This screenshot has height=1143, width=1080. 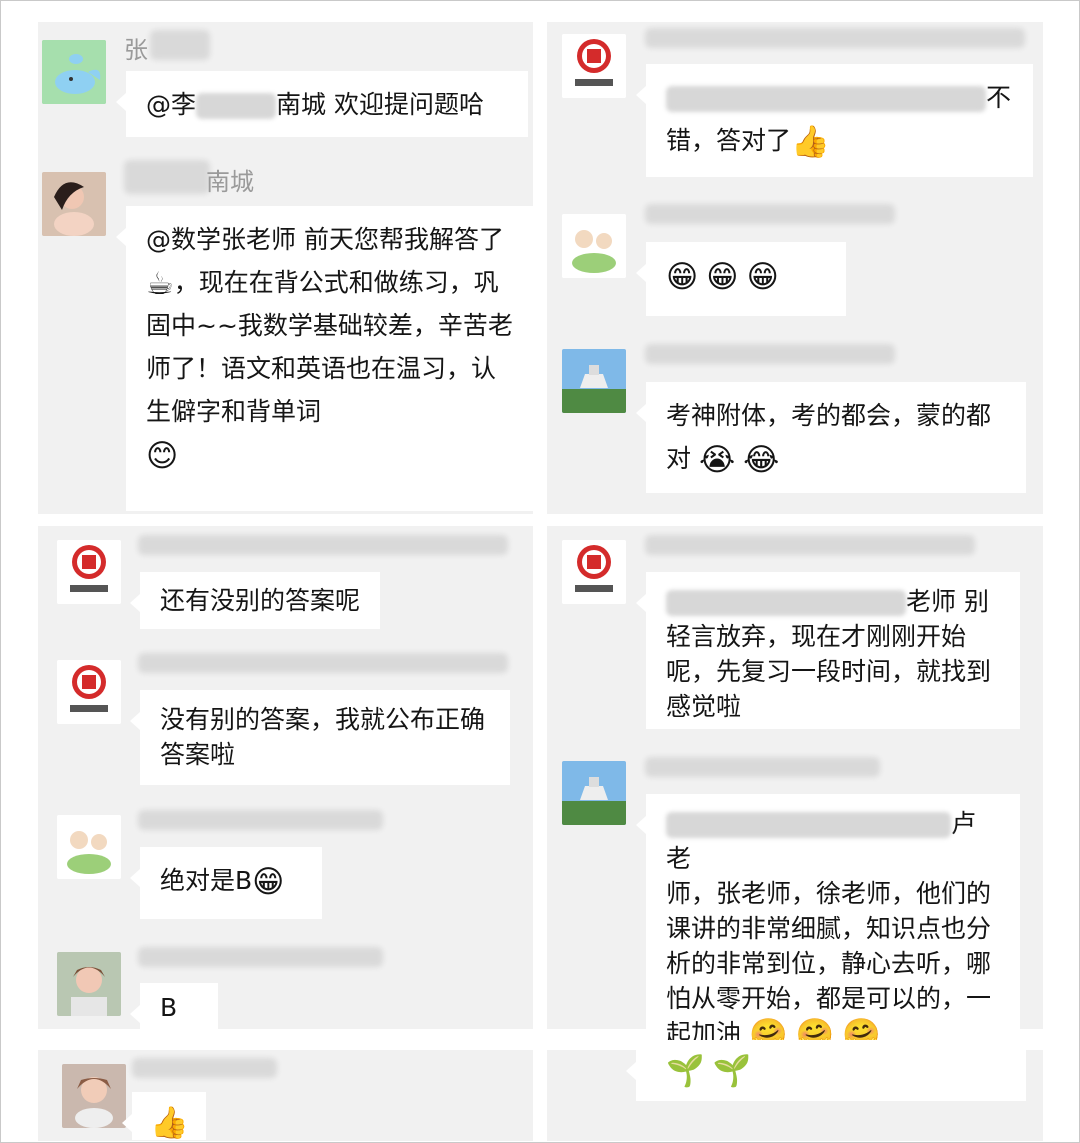 I want to click on message-bubble: 老师 别轻言放弃，现在才刚刚开始呢，先复习一段时间，就找到感觉啦, so click(x=828, y=650).